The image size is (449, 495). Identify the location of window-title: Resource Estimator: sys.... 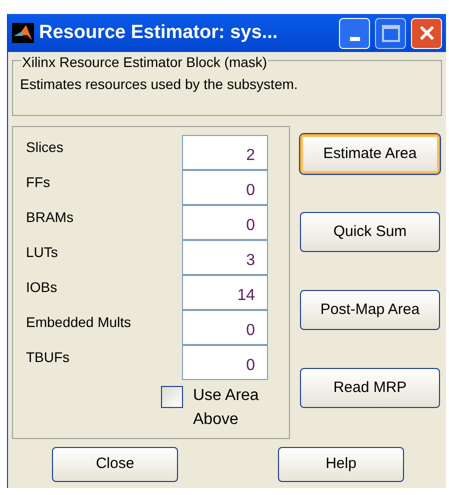
(159, 32).